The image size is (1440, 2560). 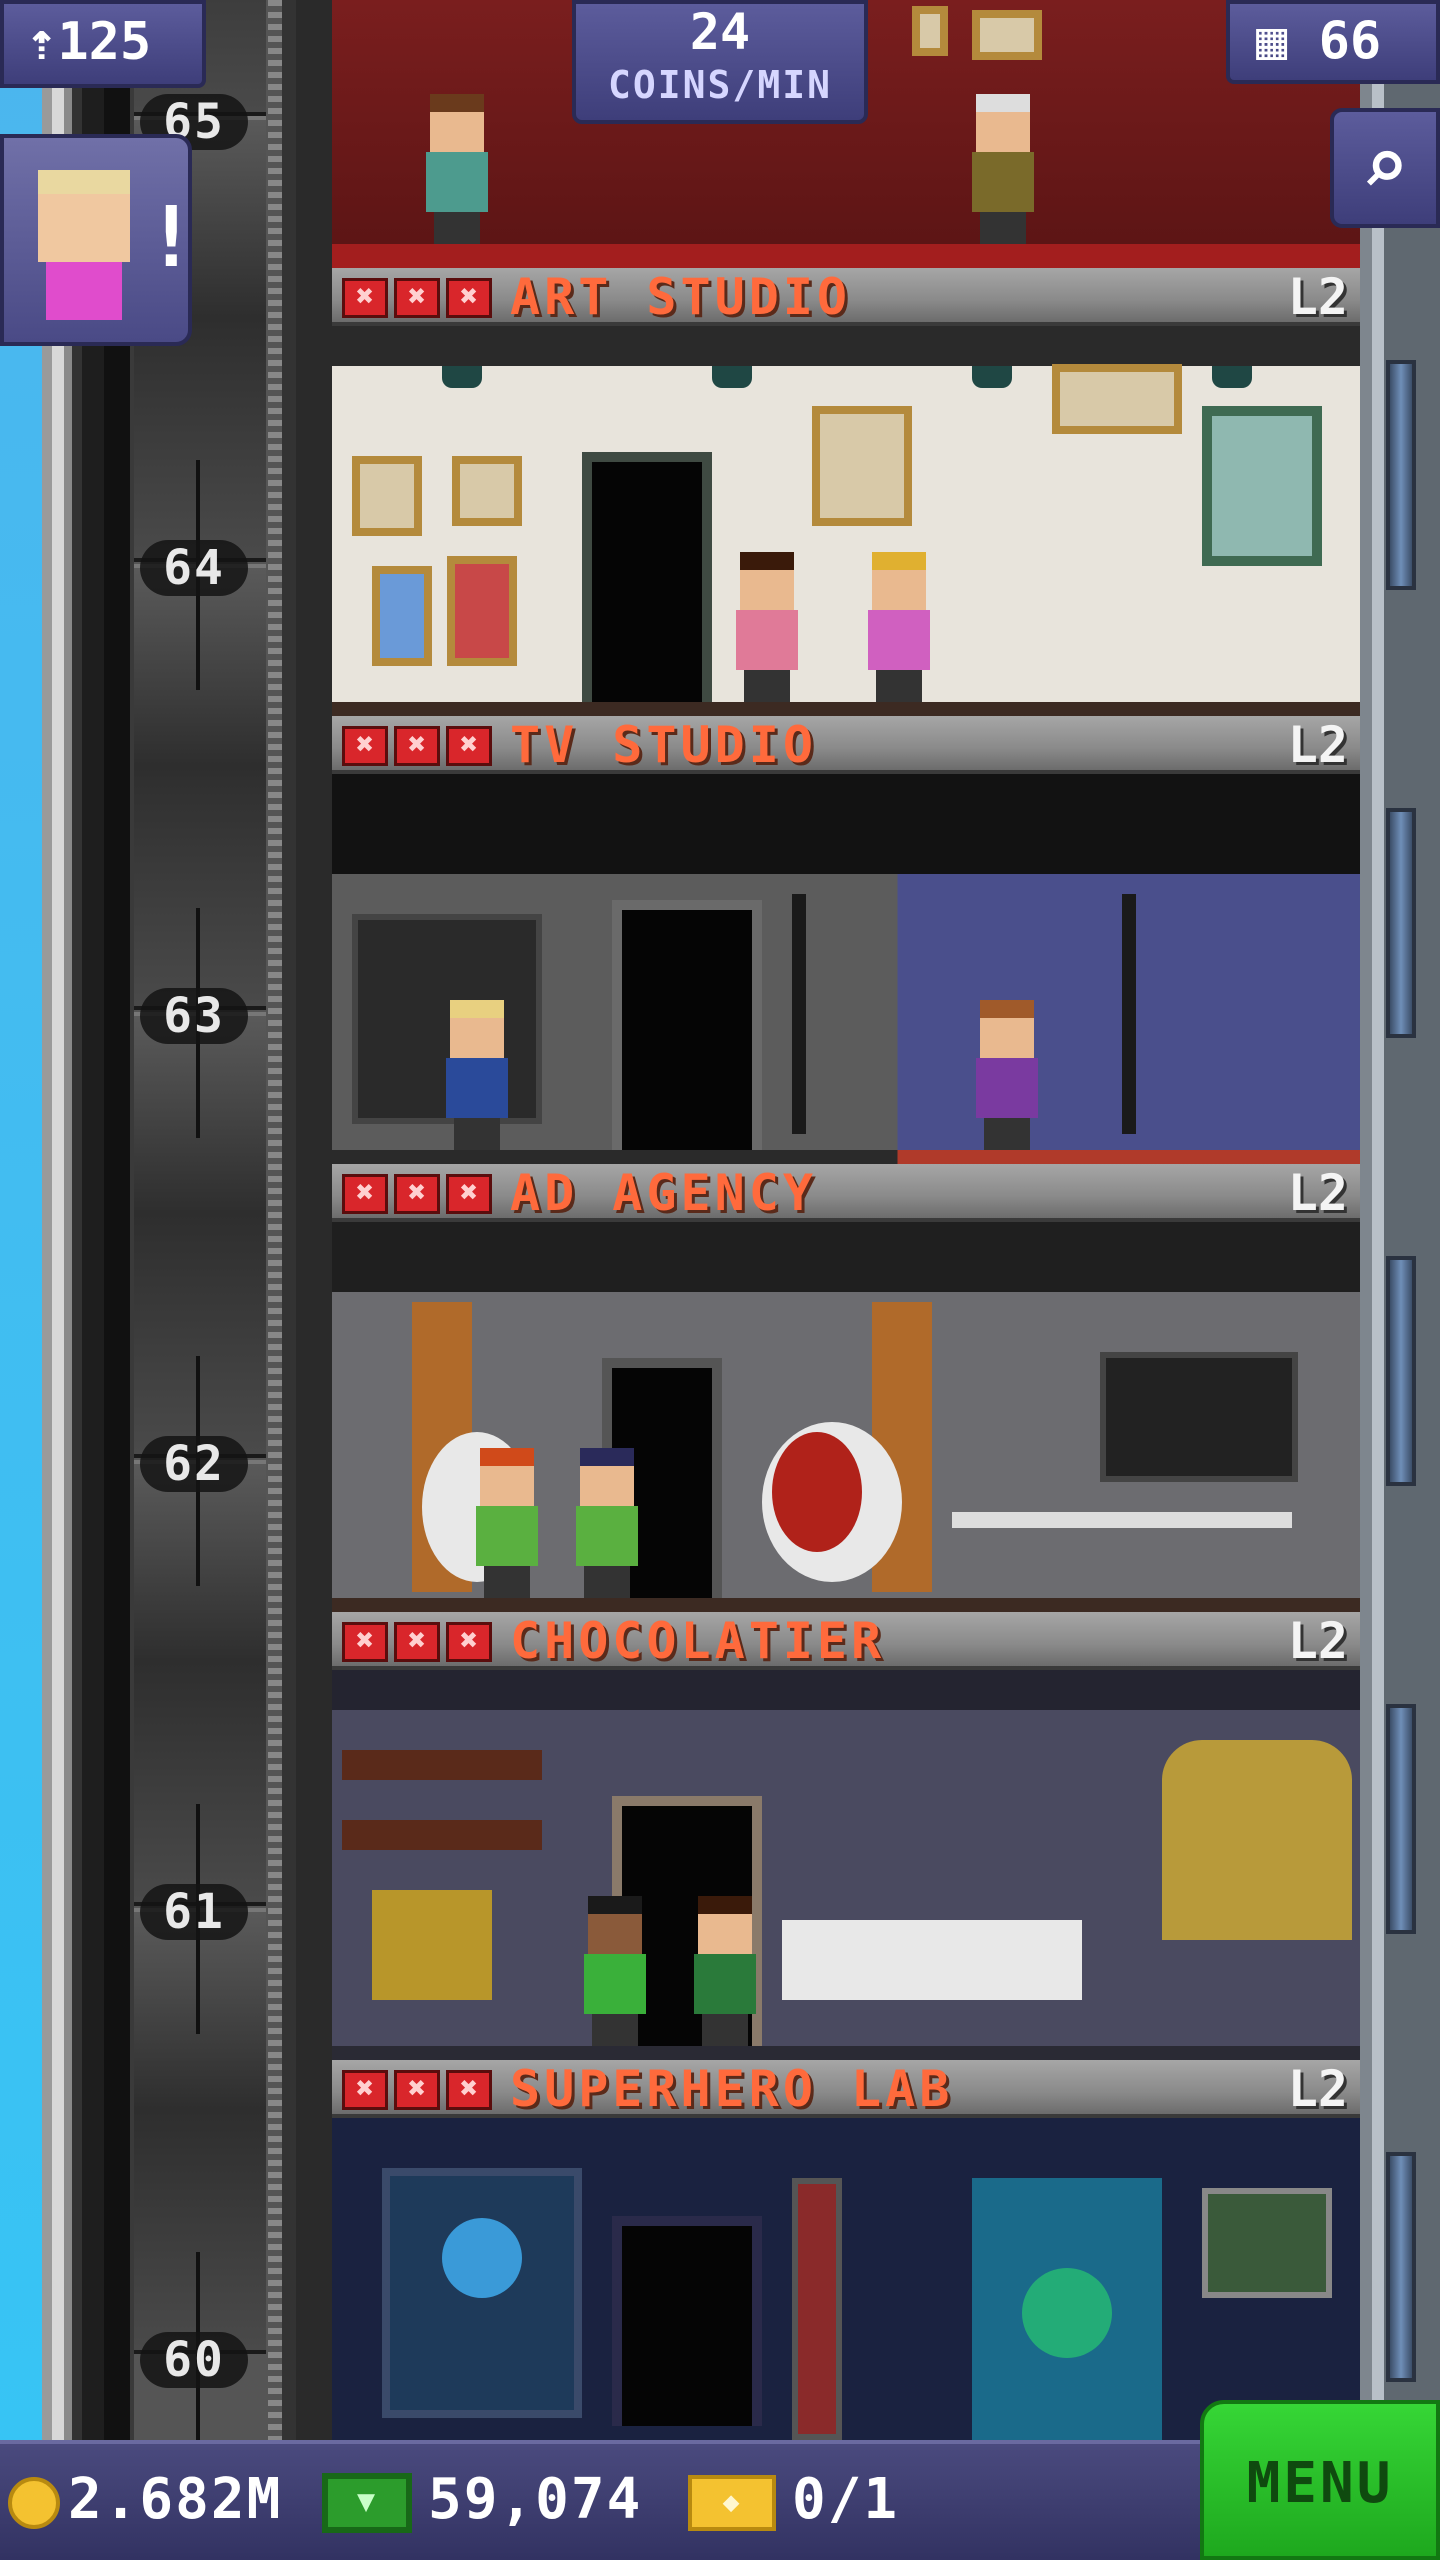 What do you see at coordinates (846, 256) in the screenshot?
I see `floor-carpet` at bounding box center [846, 256].